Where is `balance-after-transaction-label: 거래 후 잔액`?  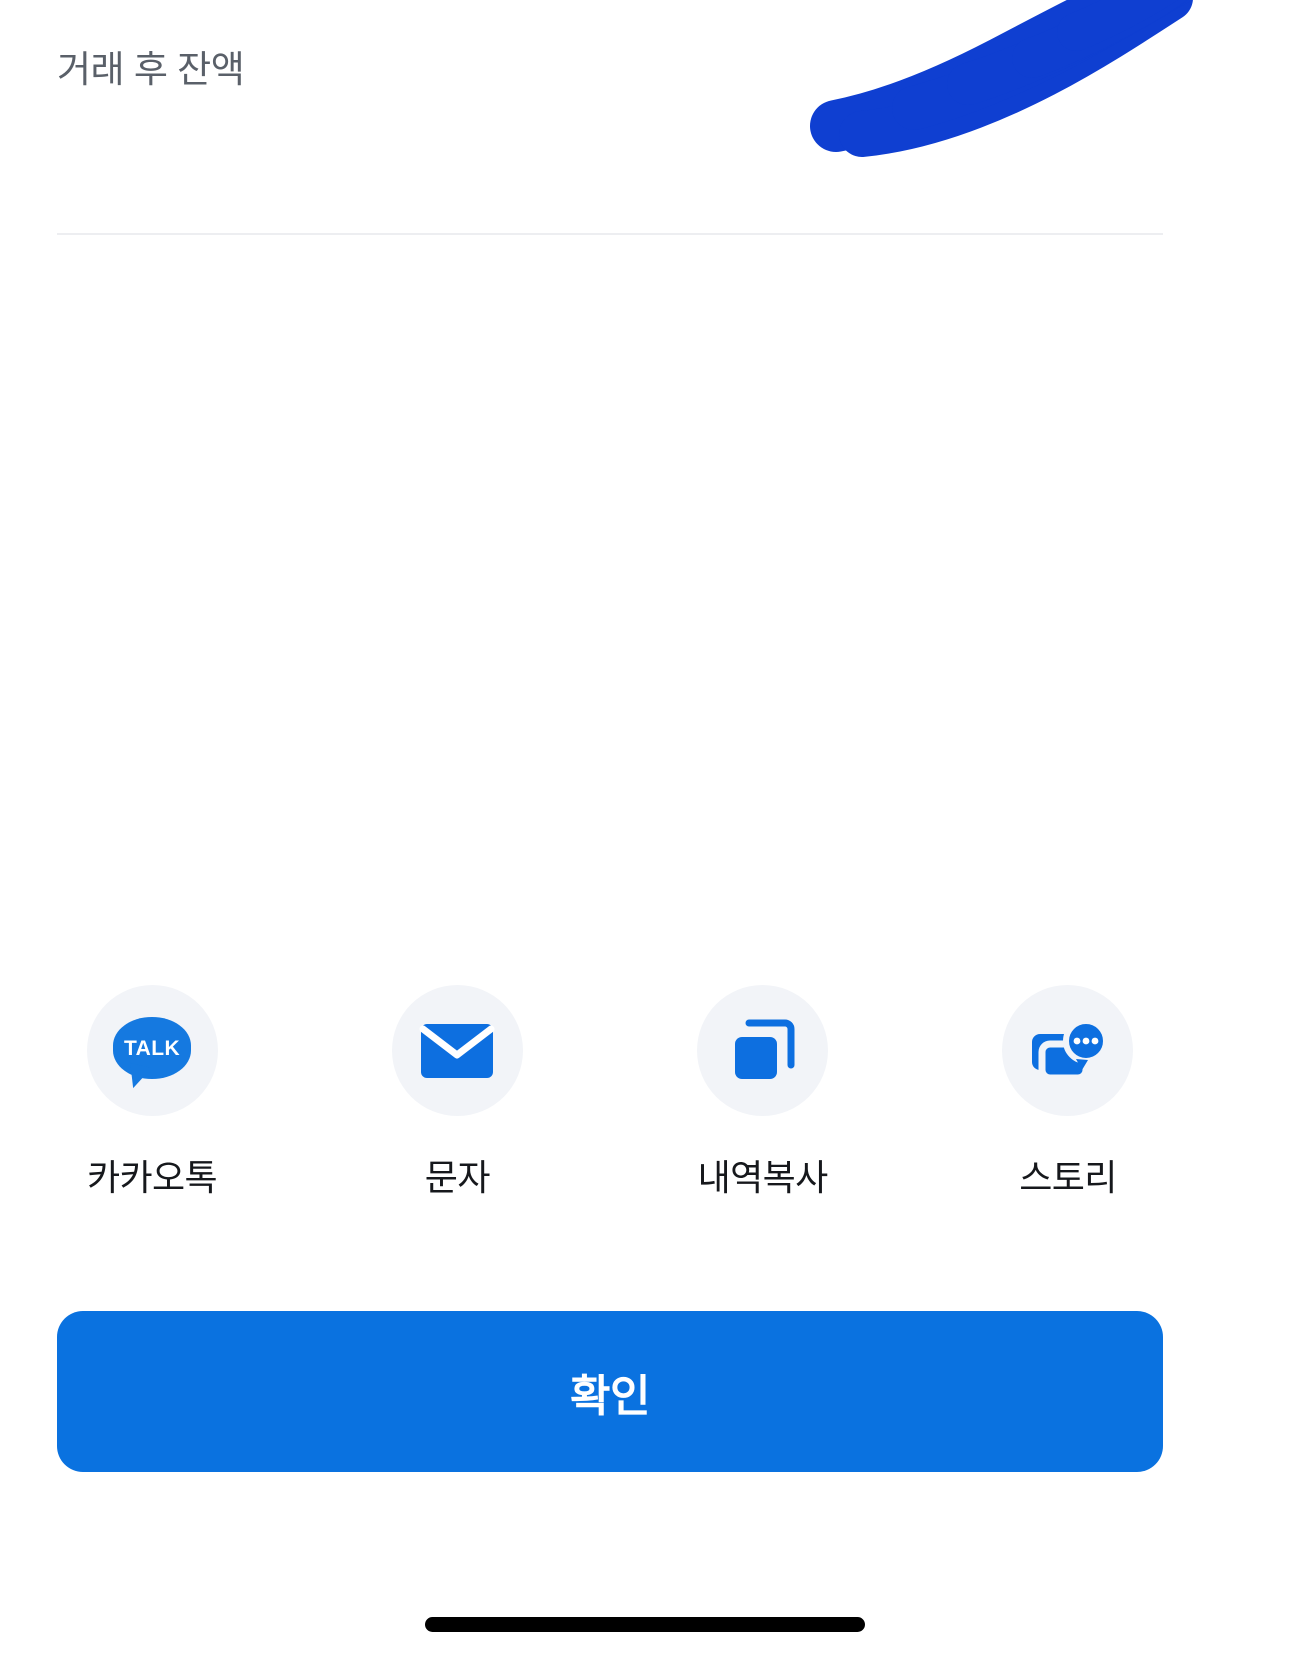 balance-after-transaction-label: 거래 후 잔액 is located at coordinates (151, 69).